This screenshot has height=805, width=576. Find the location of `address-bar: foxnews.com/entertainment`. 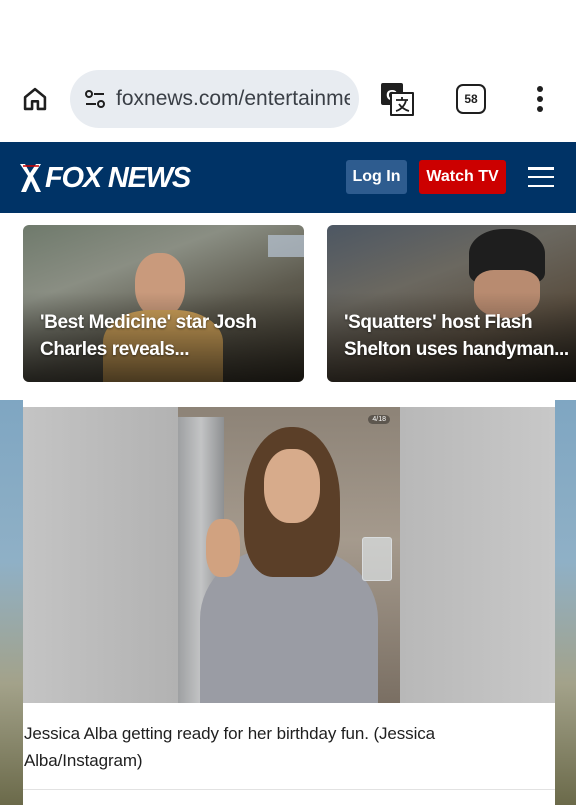

address-bar: foxnews.com/entertainment is located at coordinates (214, 99).